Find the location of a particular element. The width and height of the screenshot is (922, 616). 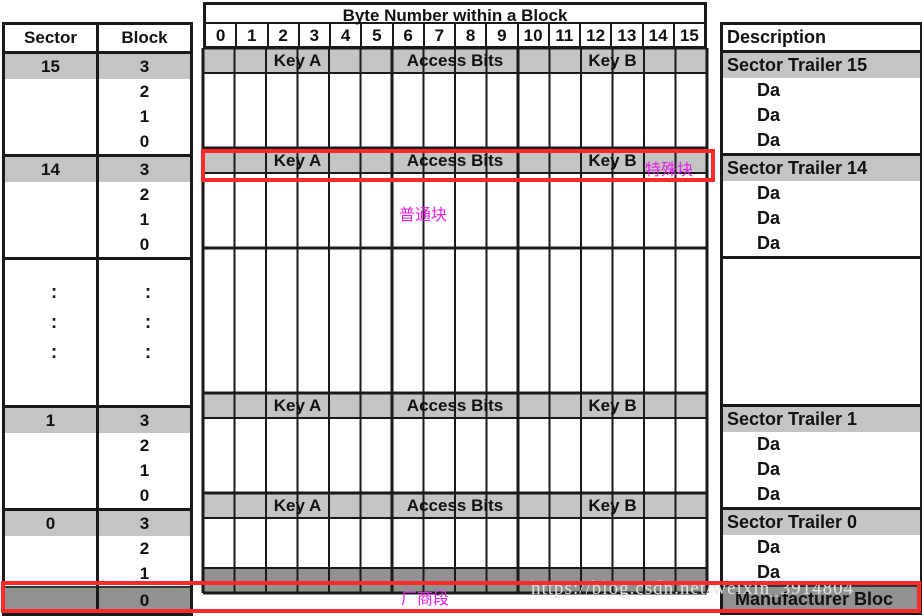

byte-number-cell: 9 is located at coordinates (503, 35).